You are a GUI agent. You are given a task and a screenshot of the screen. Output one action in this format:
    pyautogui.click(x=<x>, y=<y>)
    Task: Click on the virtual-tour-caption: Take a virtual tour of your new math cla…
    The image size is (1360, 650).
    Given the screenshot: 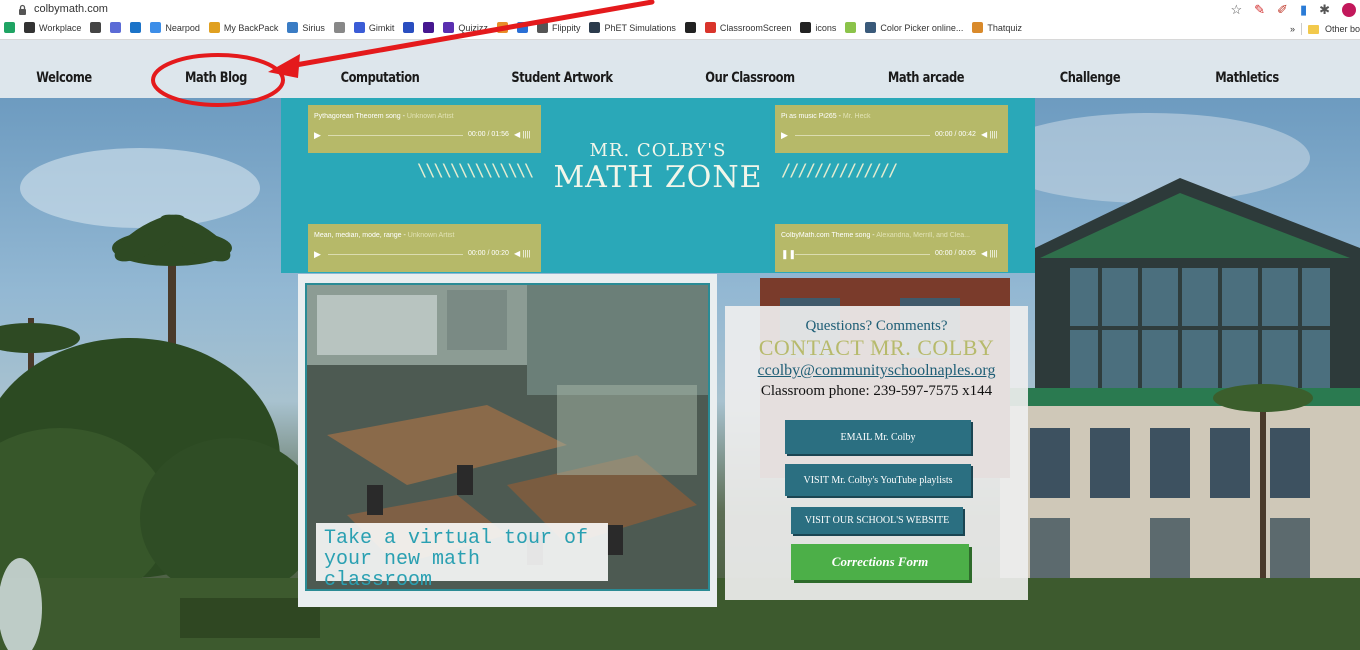 What is the action you would take?
    pyautogui.click(x=462, y=557)
    